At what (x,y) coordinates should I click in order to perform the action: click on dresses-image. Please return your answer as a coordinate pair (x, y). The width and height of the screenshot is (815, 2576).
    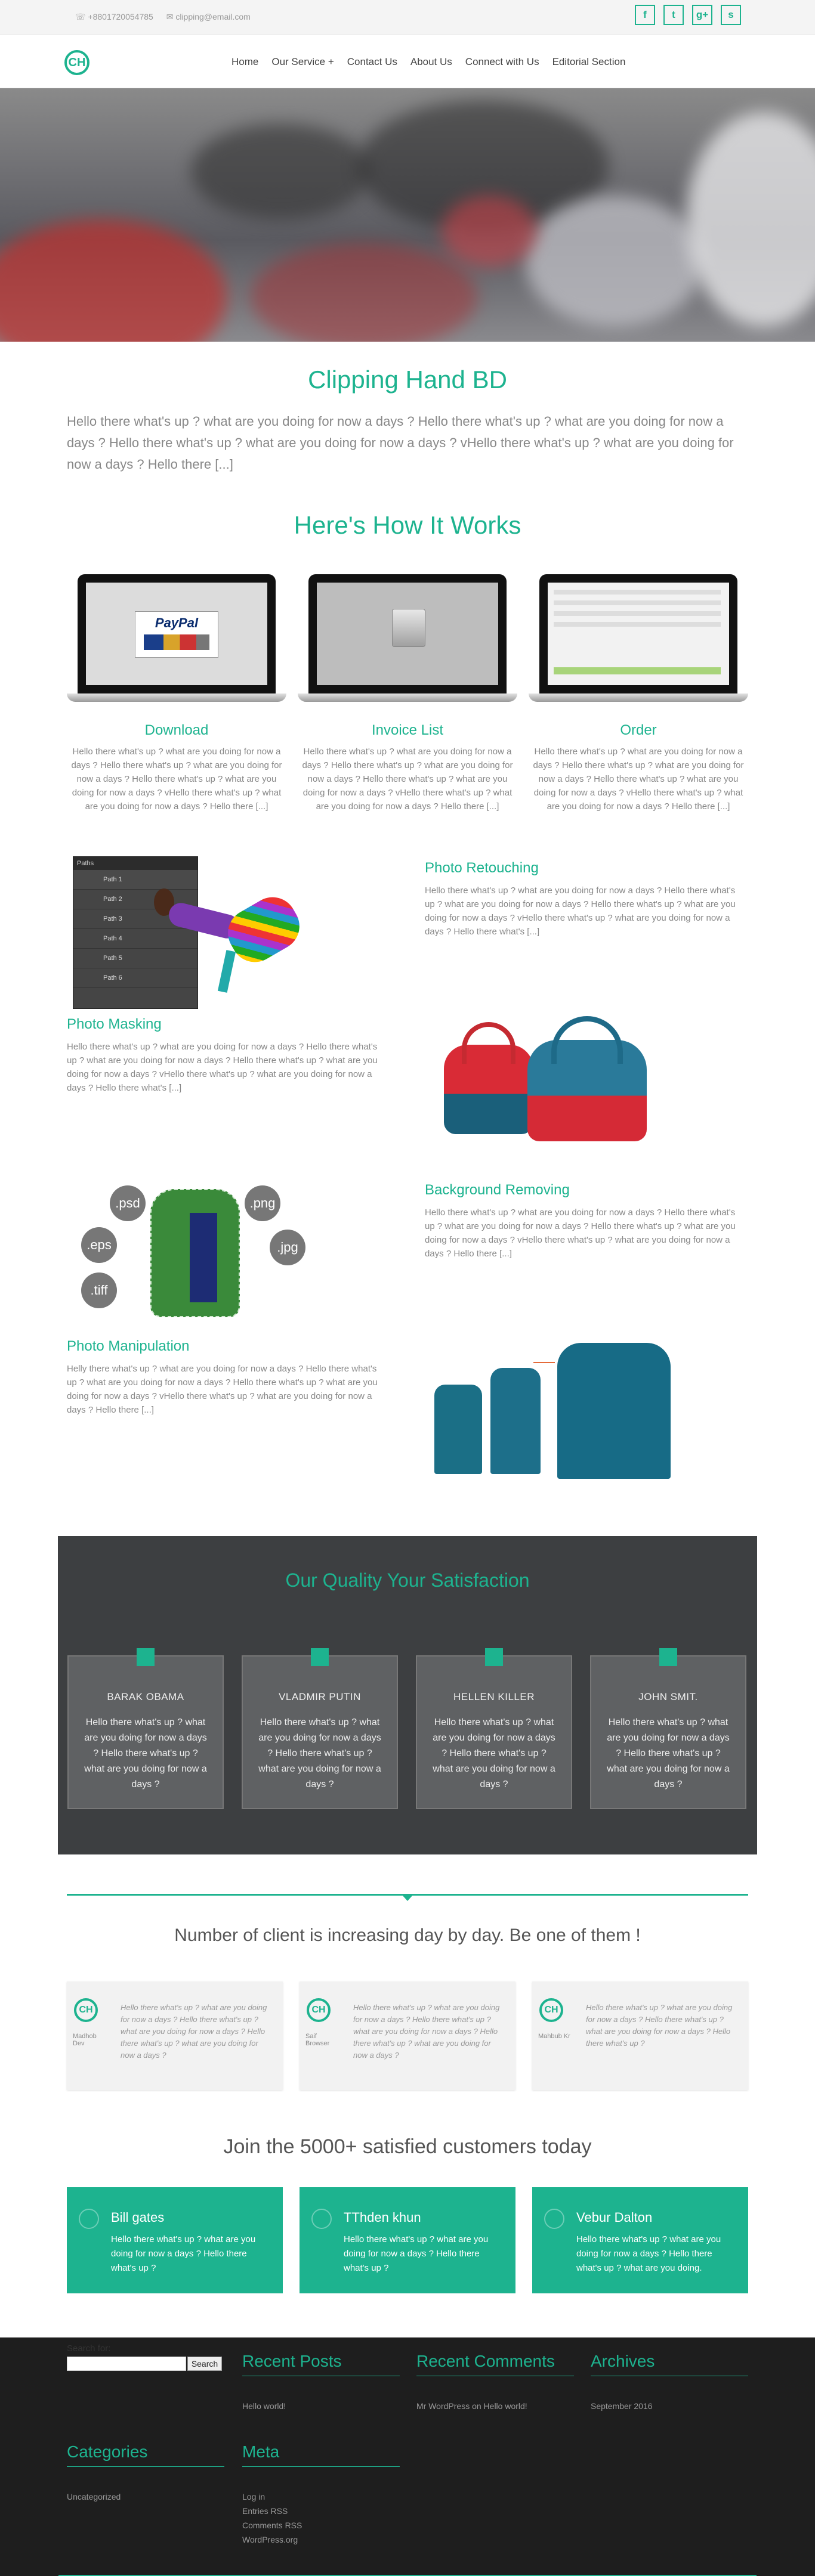
    Looking at the image, I should click on (562, 1418).